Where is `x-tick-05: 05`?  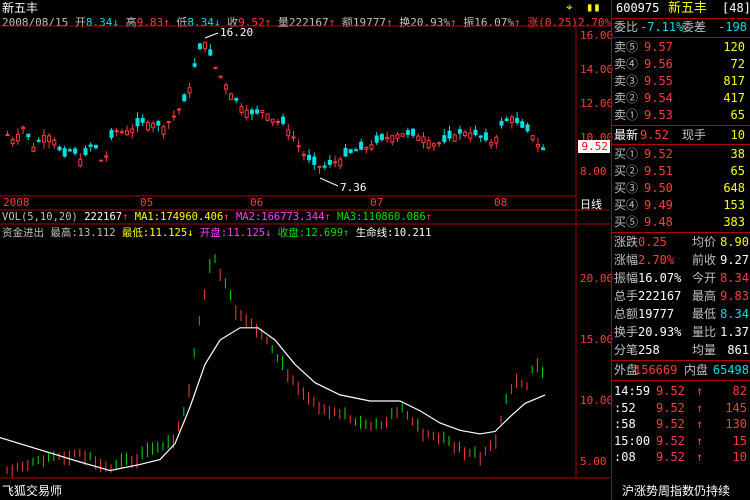 x-tick-05: 05 is located at coordinates (147, 202).